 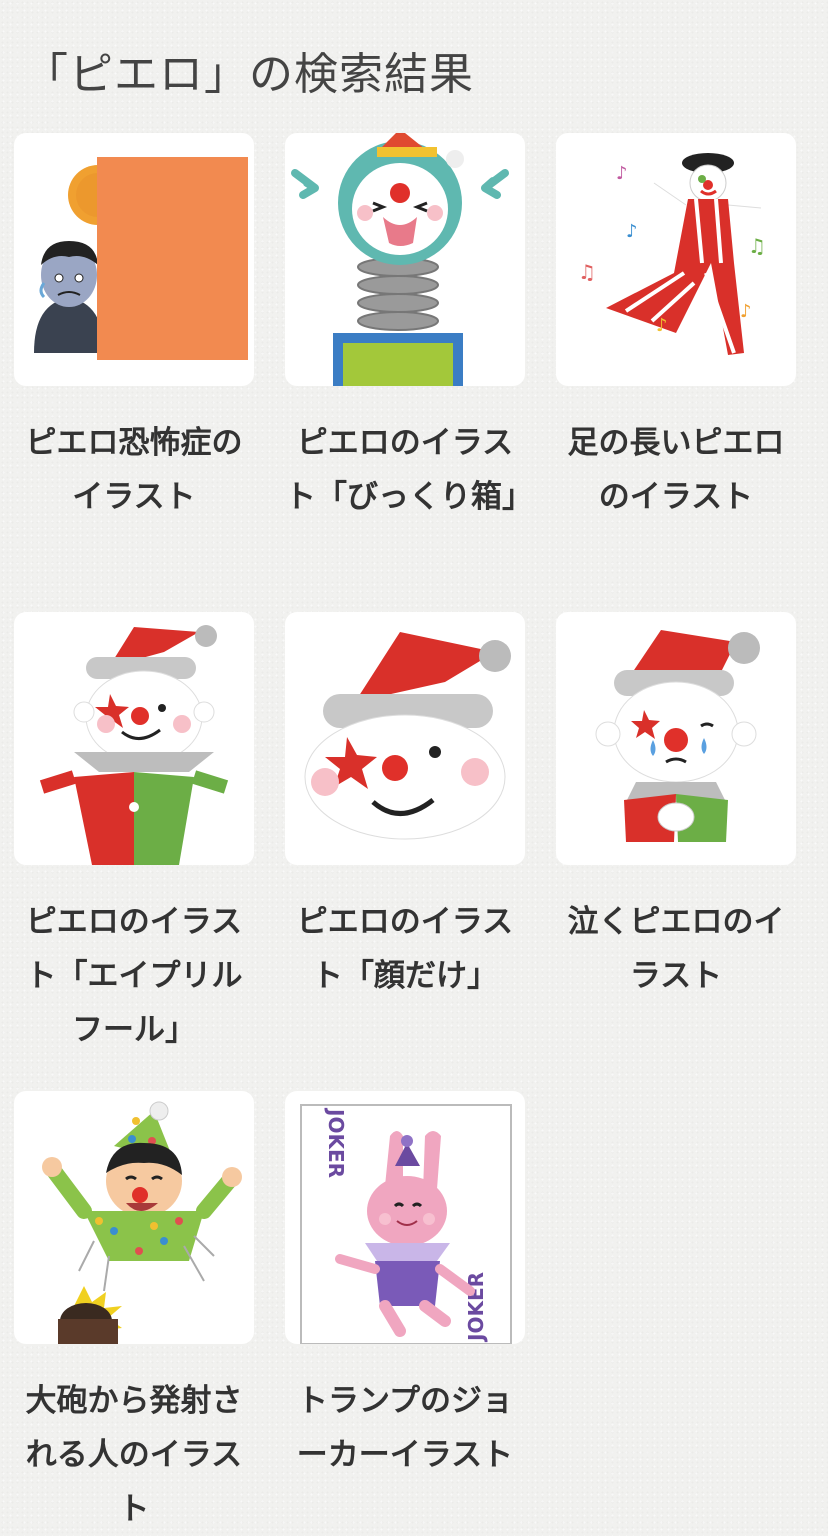 I want to click on result-caption: ピエロのイラスト「顔だけ」, so click(x=405, y=949).